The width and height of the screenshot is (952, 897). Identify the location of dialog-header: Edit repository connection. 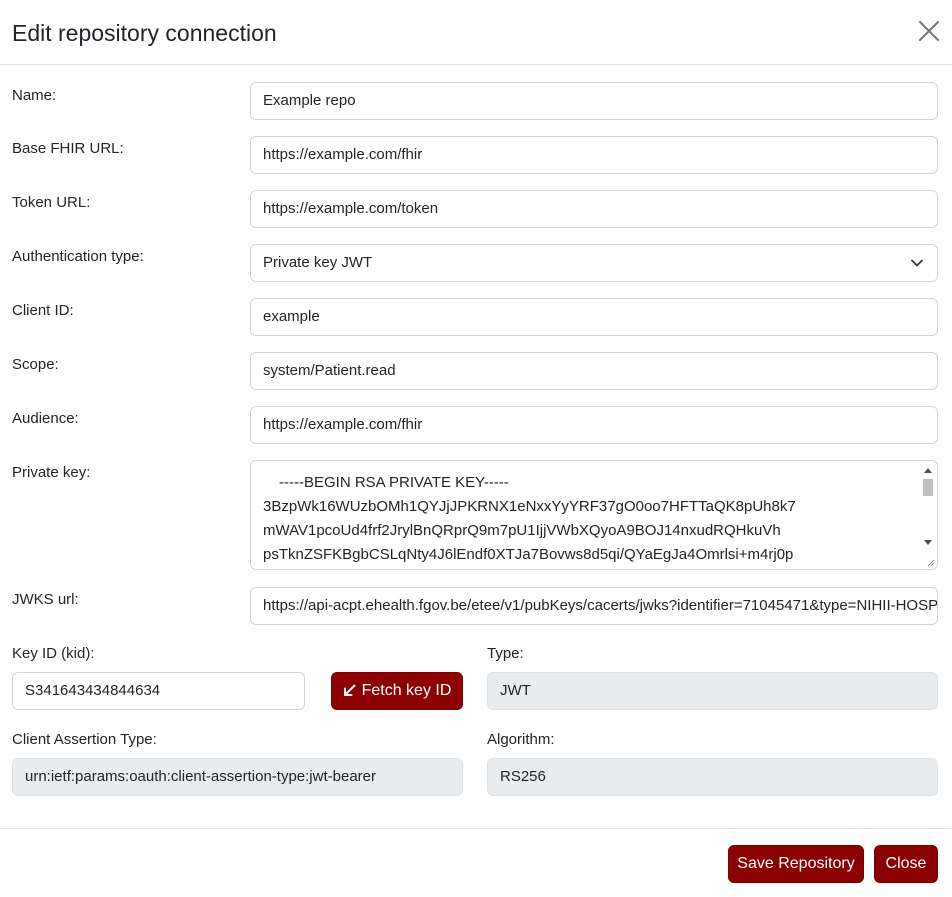
(476, 32).